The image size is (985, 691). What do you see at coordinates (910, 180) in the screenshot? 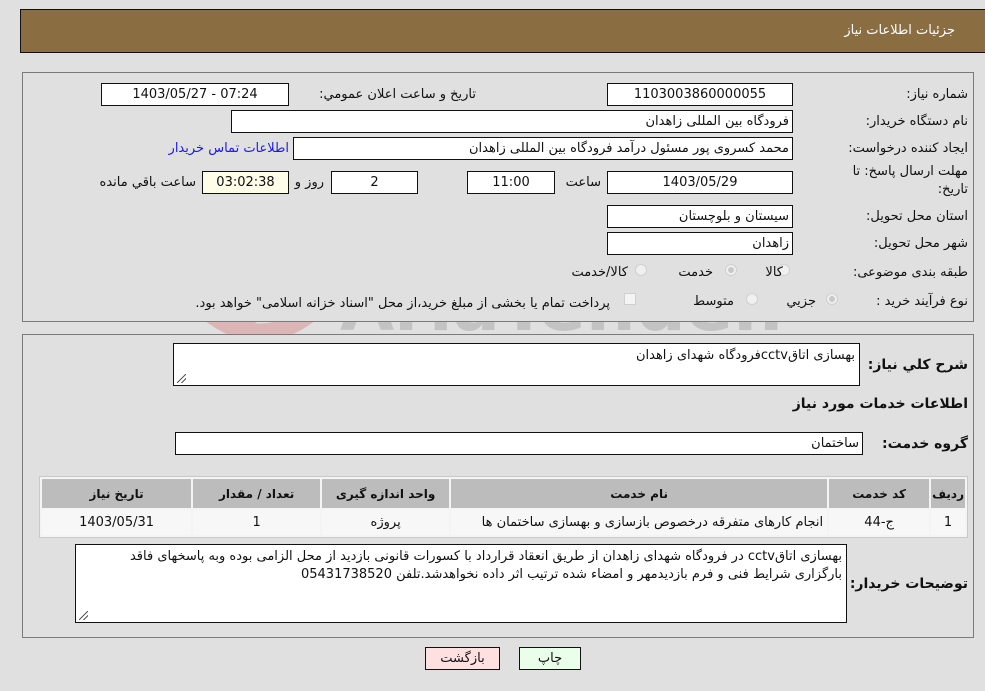
I see `deadline-label: مهلت ارسال پاسخ: تا تاریخ:` at bounding box center [910, 180].